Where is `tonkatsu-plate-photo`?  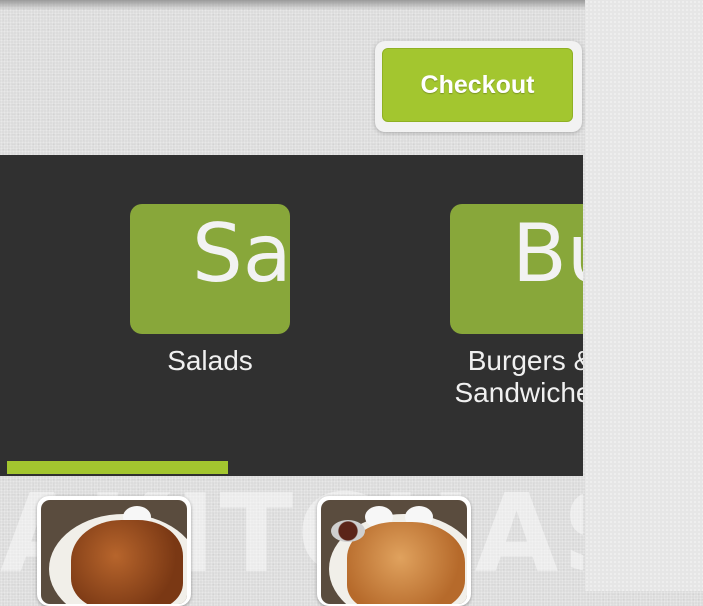
tonkatsu-plate-photo is located at coordinates (394, 552).